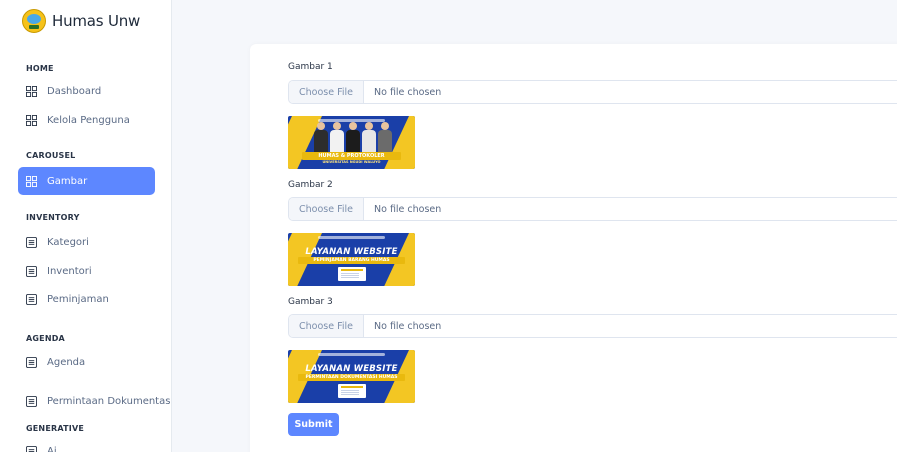  Describe the element at coordinates (74, 91) in the screenshot. I see `sidebar-item-label: Dashboard` at that location.